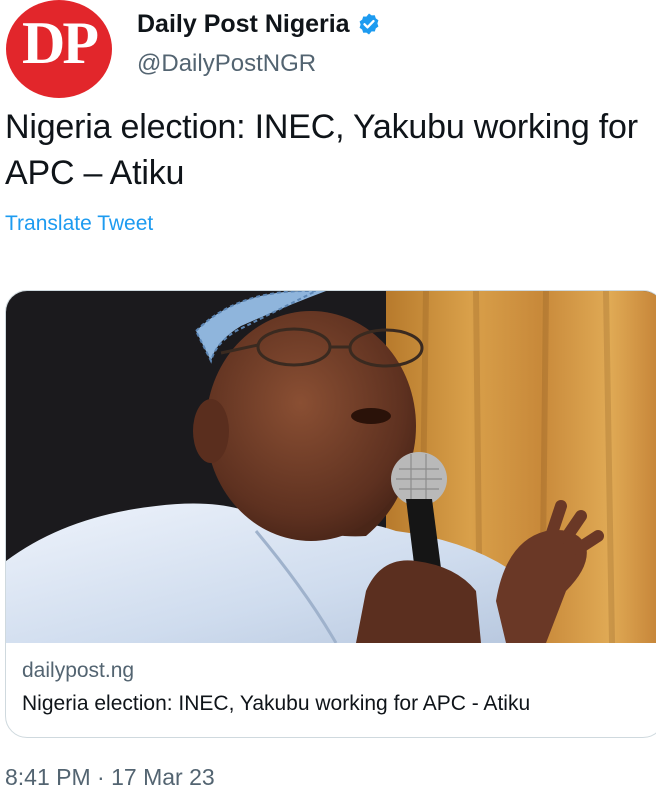 The width and height of the screenshot is (656, 800). I want to click on avatar-initials: DP, so click(60, 42).